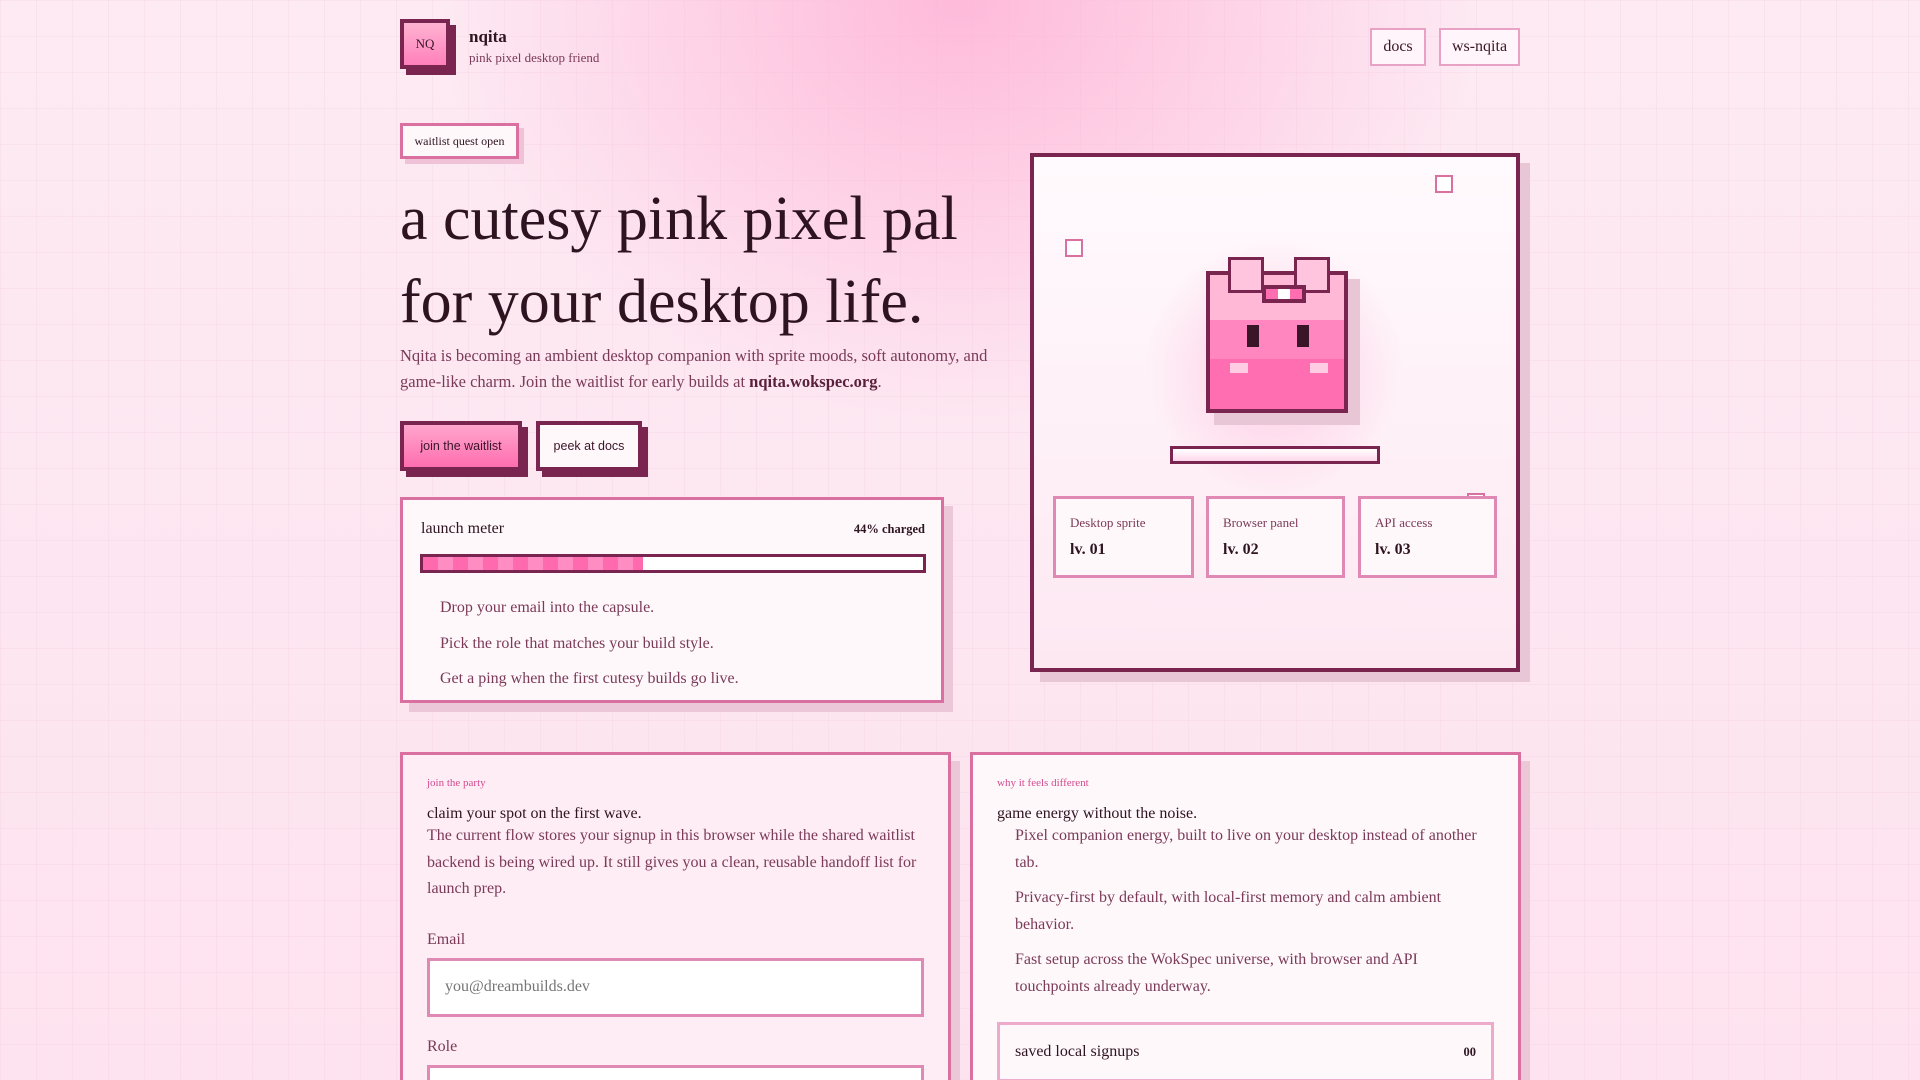 The image size is (1920, 1080). Describe the element at coordinates (1427, 537) in the screenshot. I see `feature-card: API access lv. 03` at that location.